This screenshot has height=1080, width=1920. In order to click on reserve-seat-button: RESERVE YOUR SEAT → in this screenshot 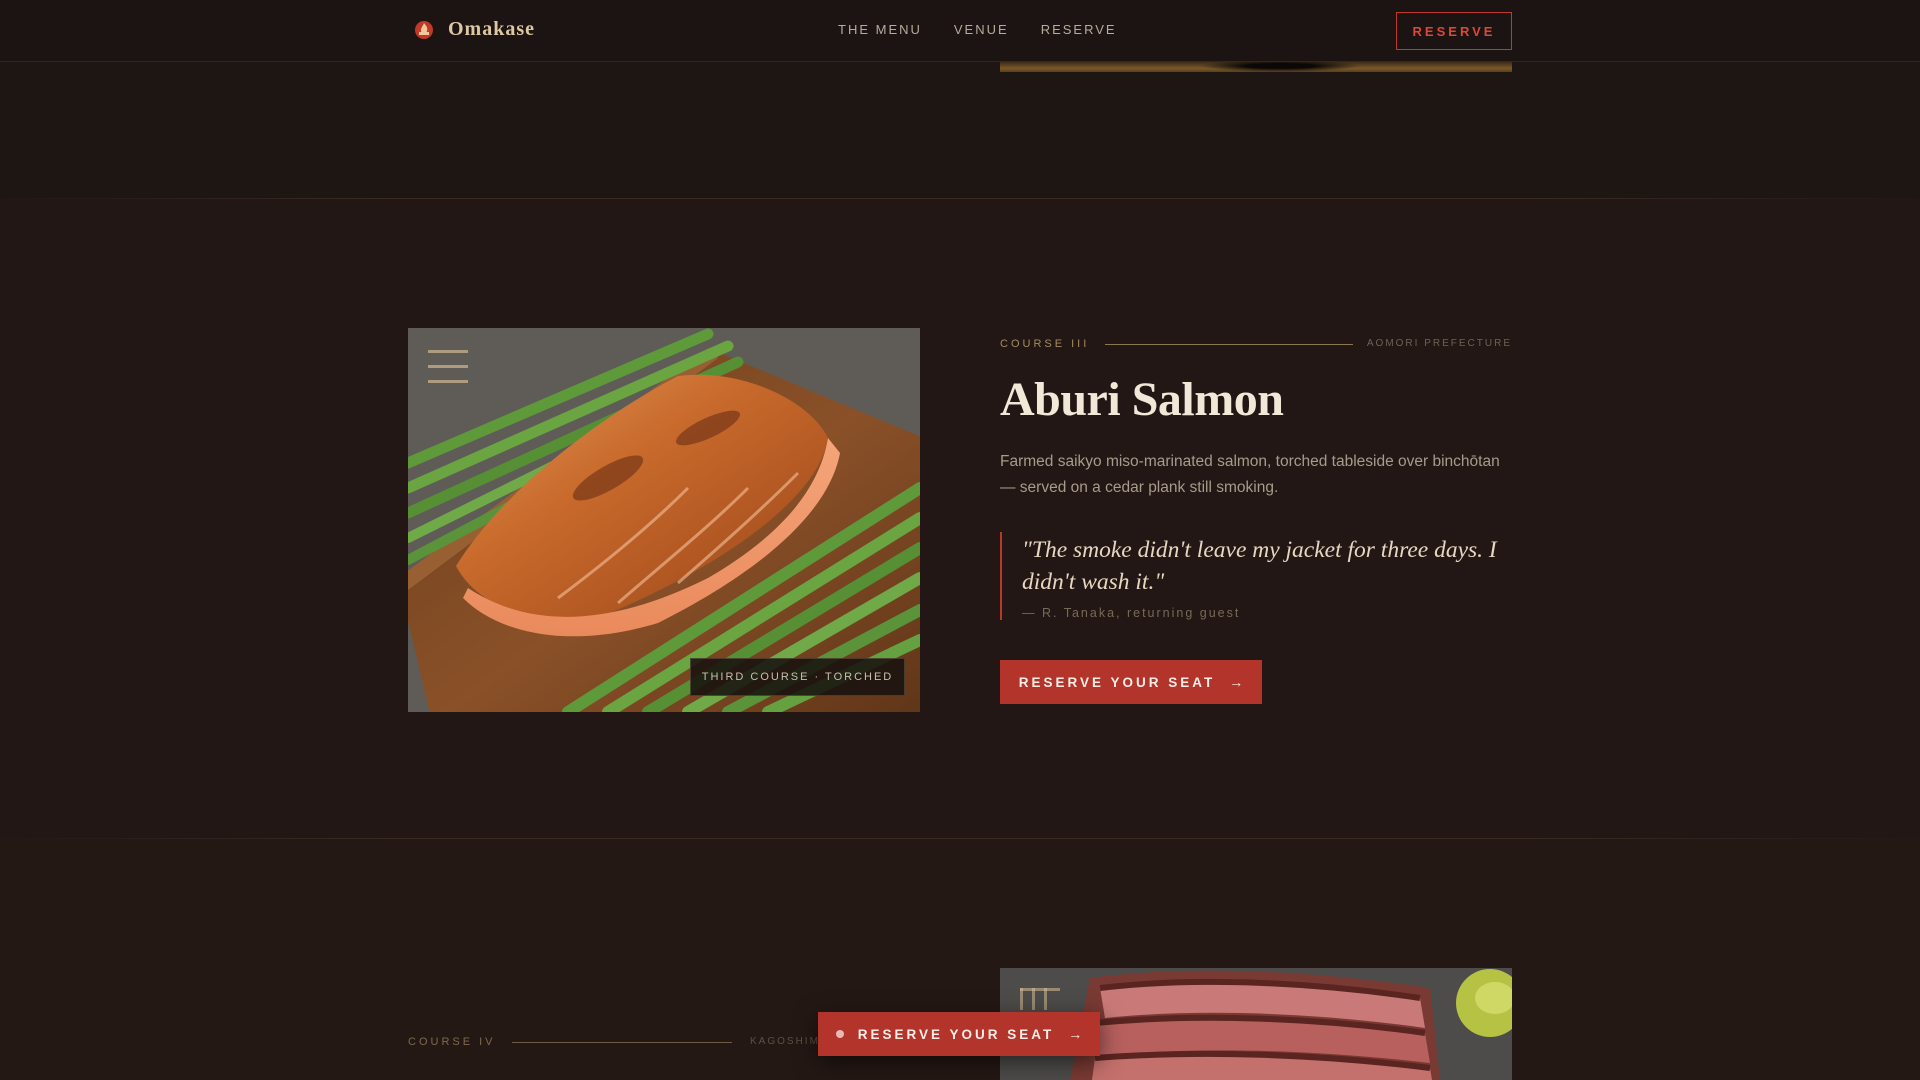, I will do `click(1131, 682)`.